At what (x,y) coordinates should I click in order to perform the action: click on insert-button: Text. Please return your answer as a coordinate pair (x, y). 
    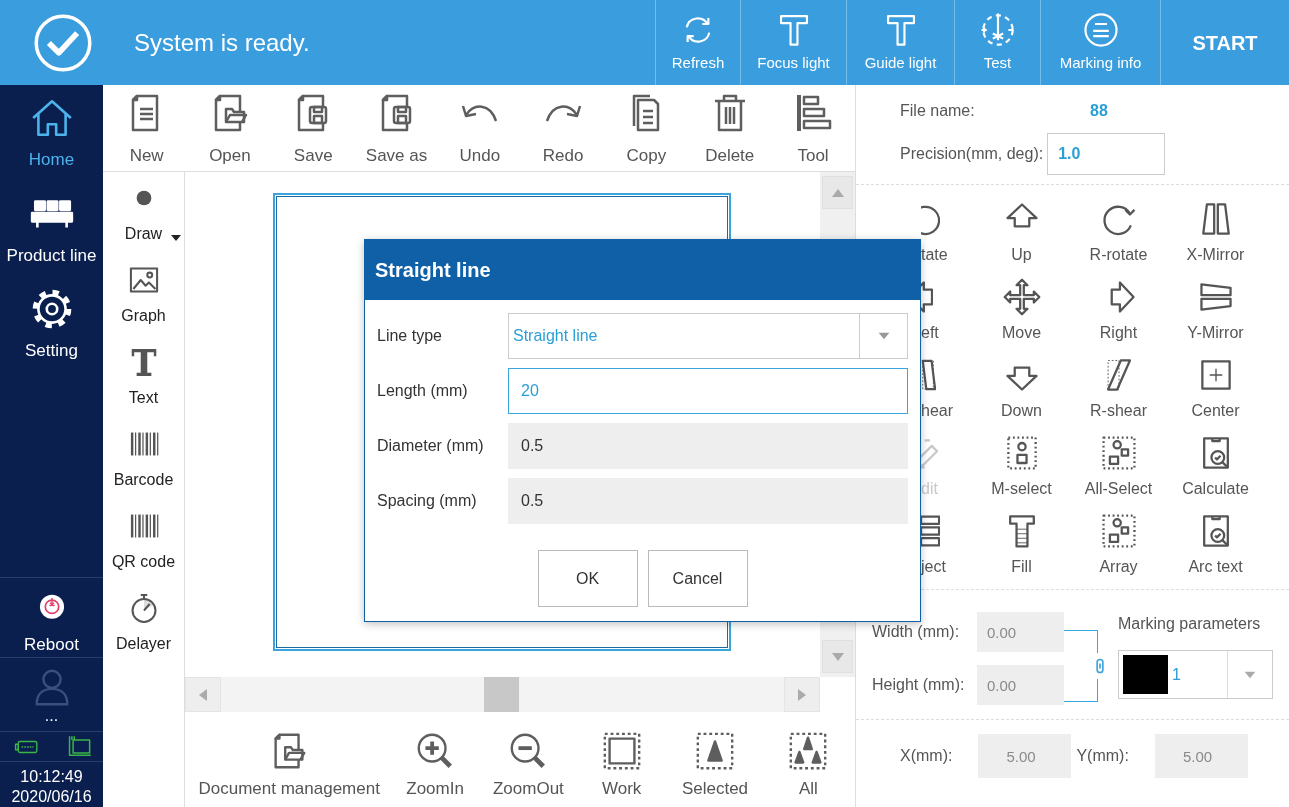
    Looking at the image, I should click on (143, 377).